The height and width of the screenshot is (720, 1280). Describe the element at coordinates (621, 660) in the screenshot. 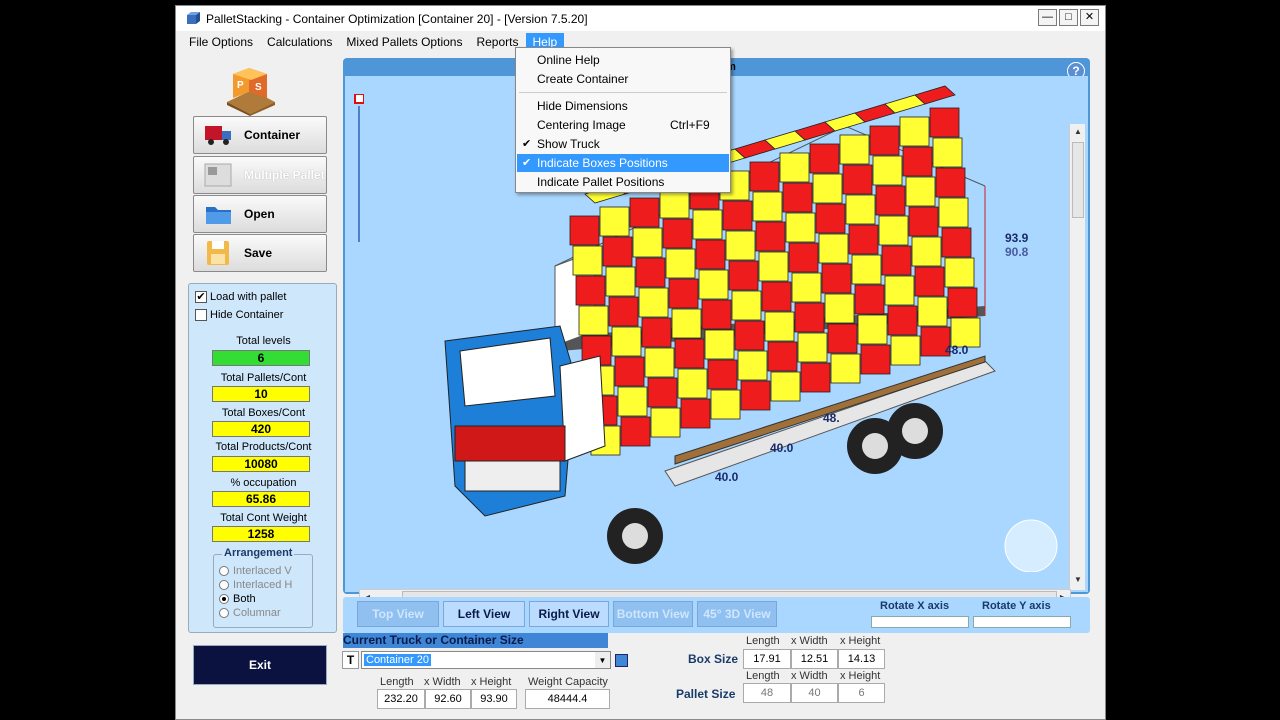

I see `container-edit-icon` at that location.